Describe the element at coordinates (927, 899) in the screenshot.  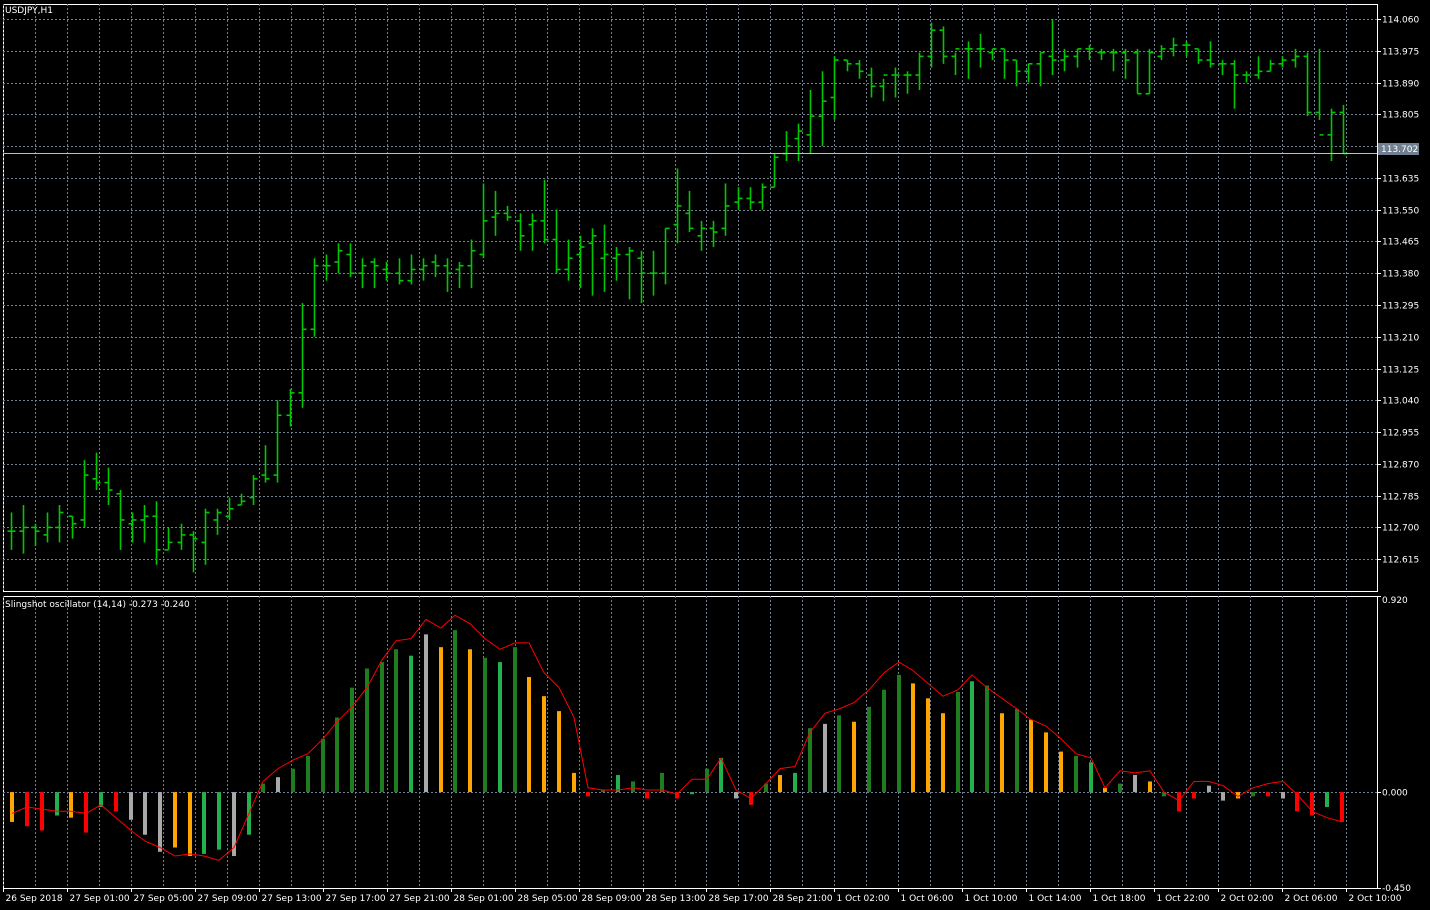
I see `time-tick-label: 1 Oct 06:00` at that location.